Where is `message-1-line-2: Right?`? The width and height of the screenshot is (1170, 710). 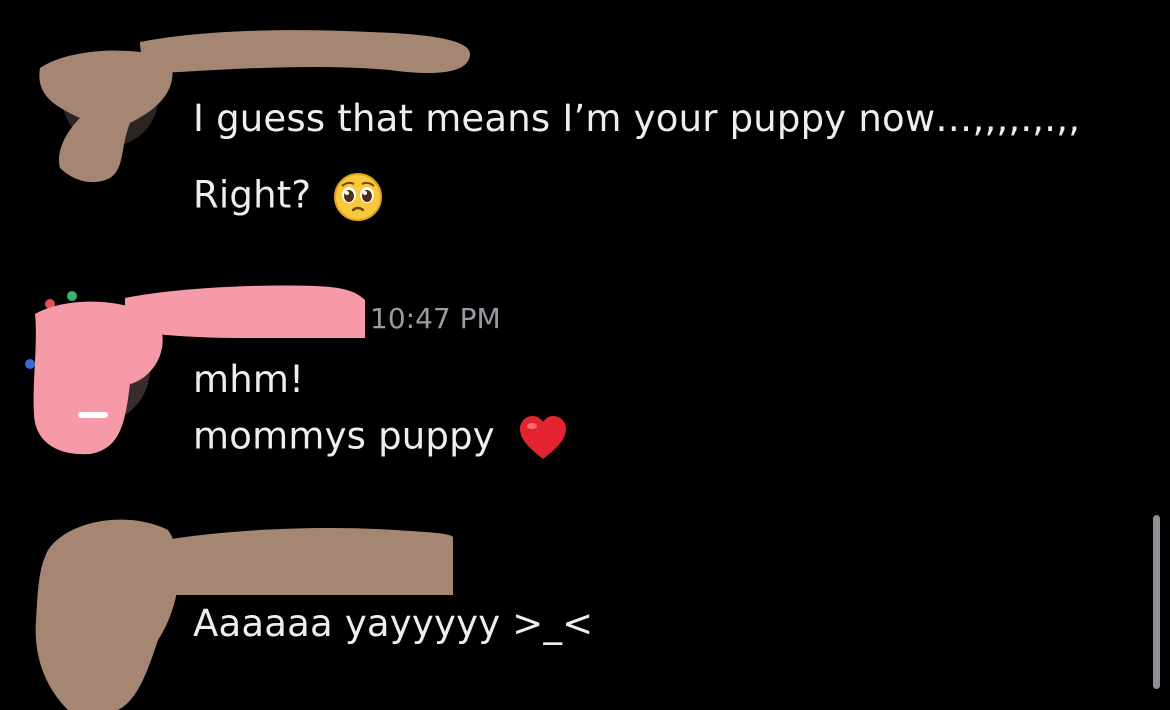
message-1-line-2: Right? is located at coordinates (288, 197).